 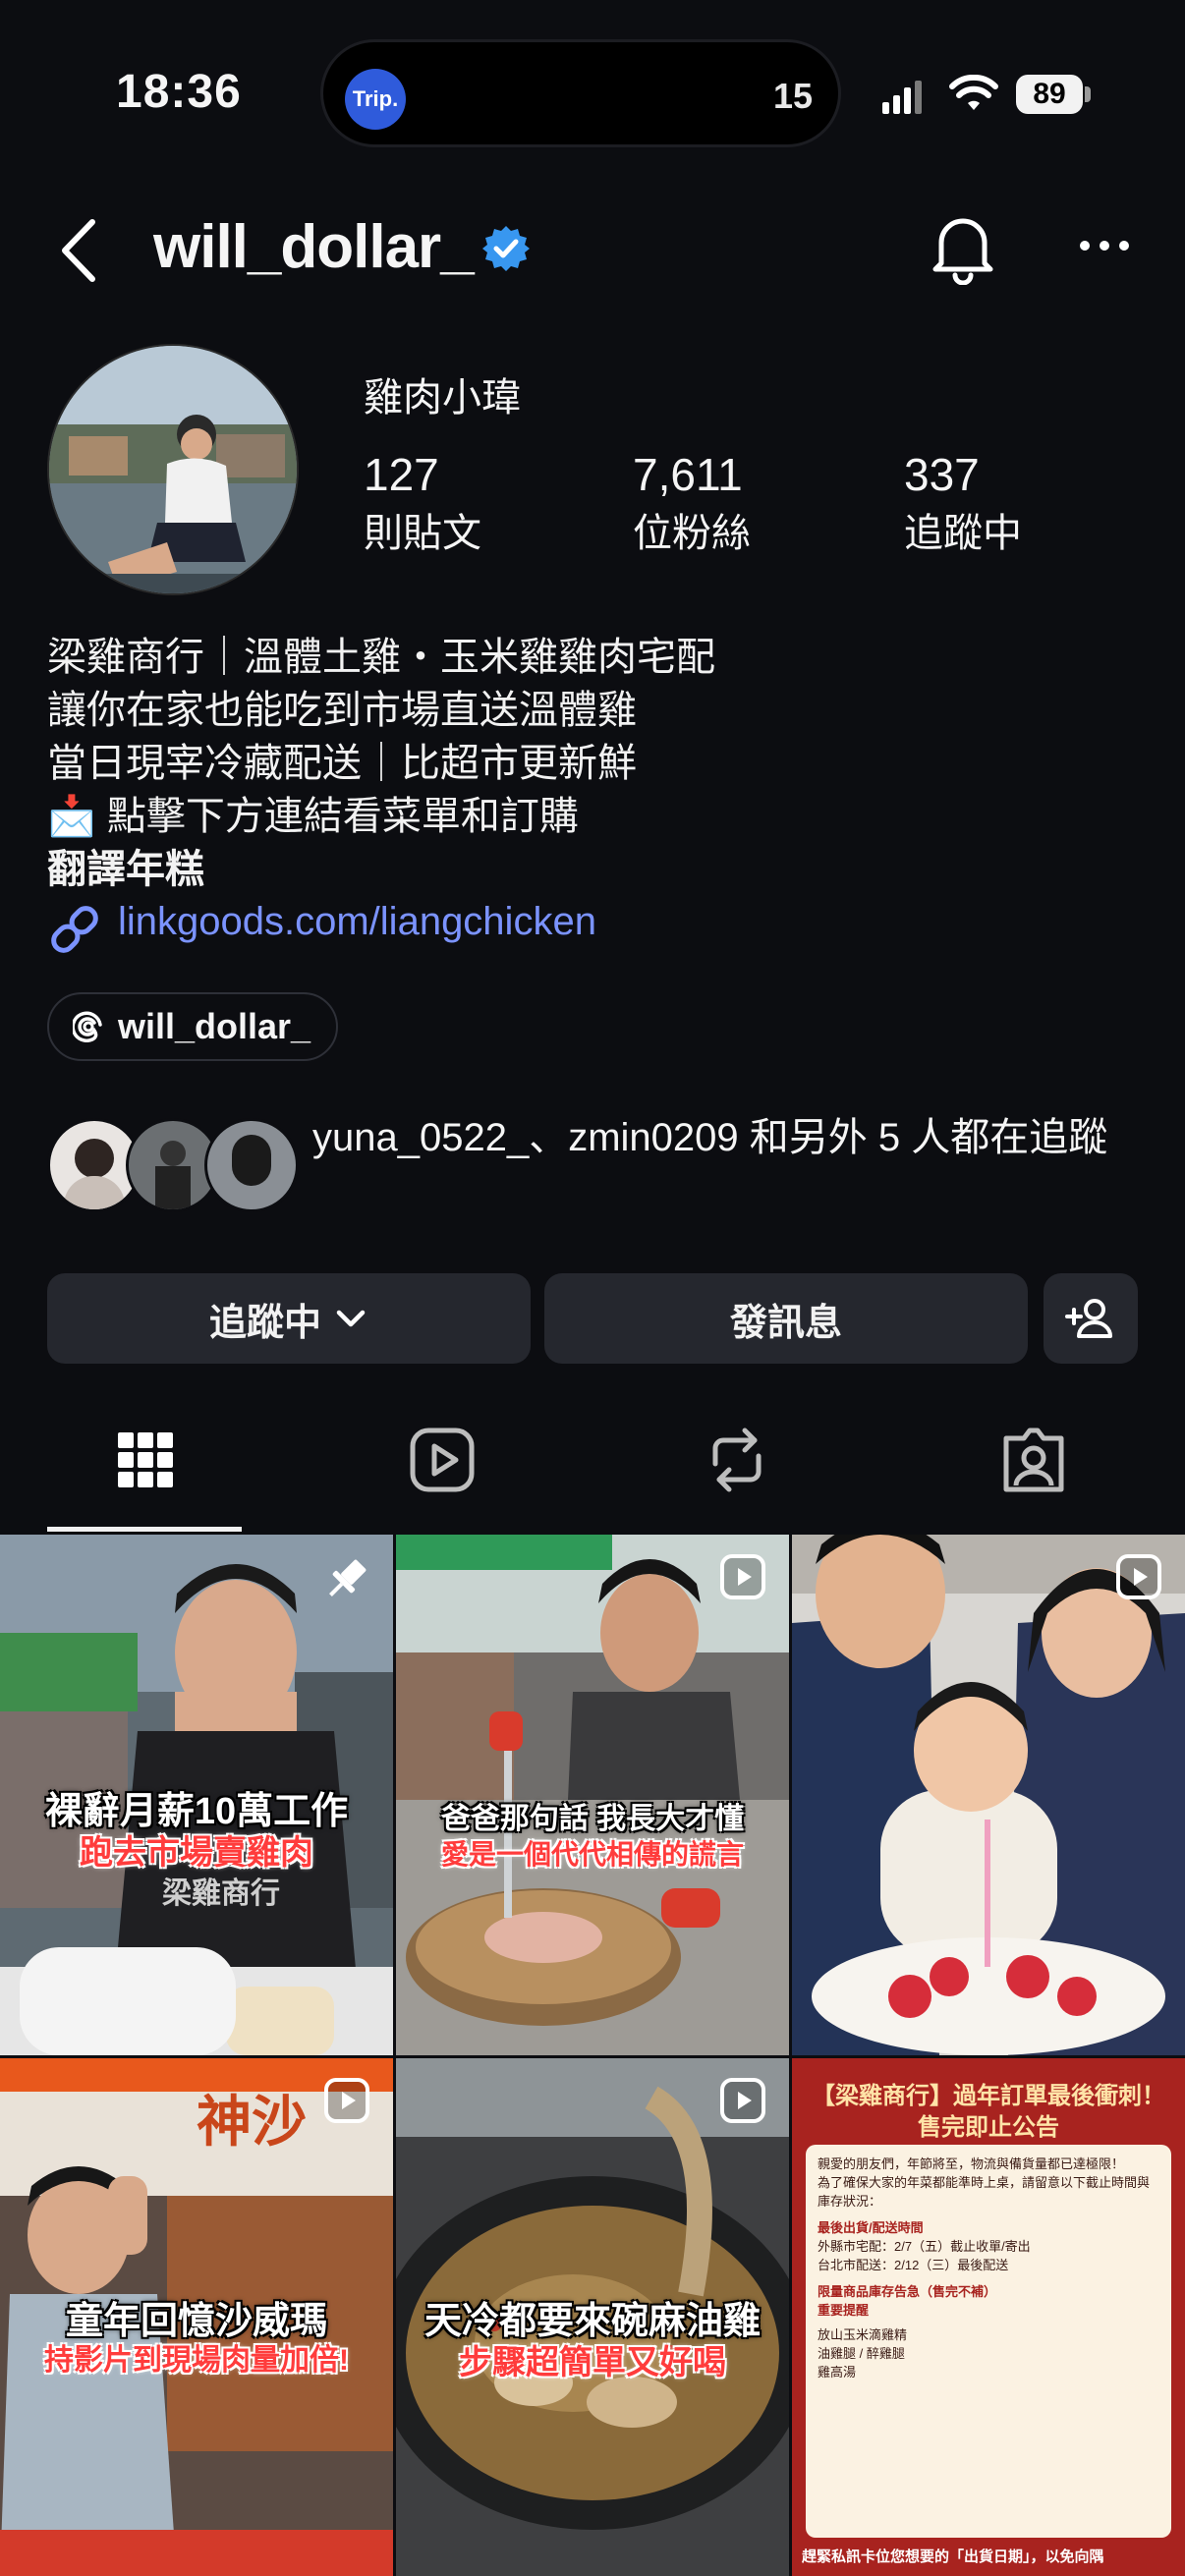 What do you see at coordinates (197, 1853) in the screenshot?
I see `post-subcaption: 跑去市場賣雞肉` at bounding box center [197, 1853].